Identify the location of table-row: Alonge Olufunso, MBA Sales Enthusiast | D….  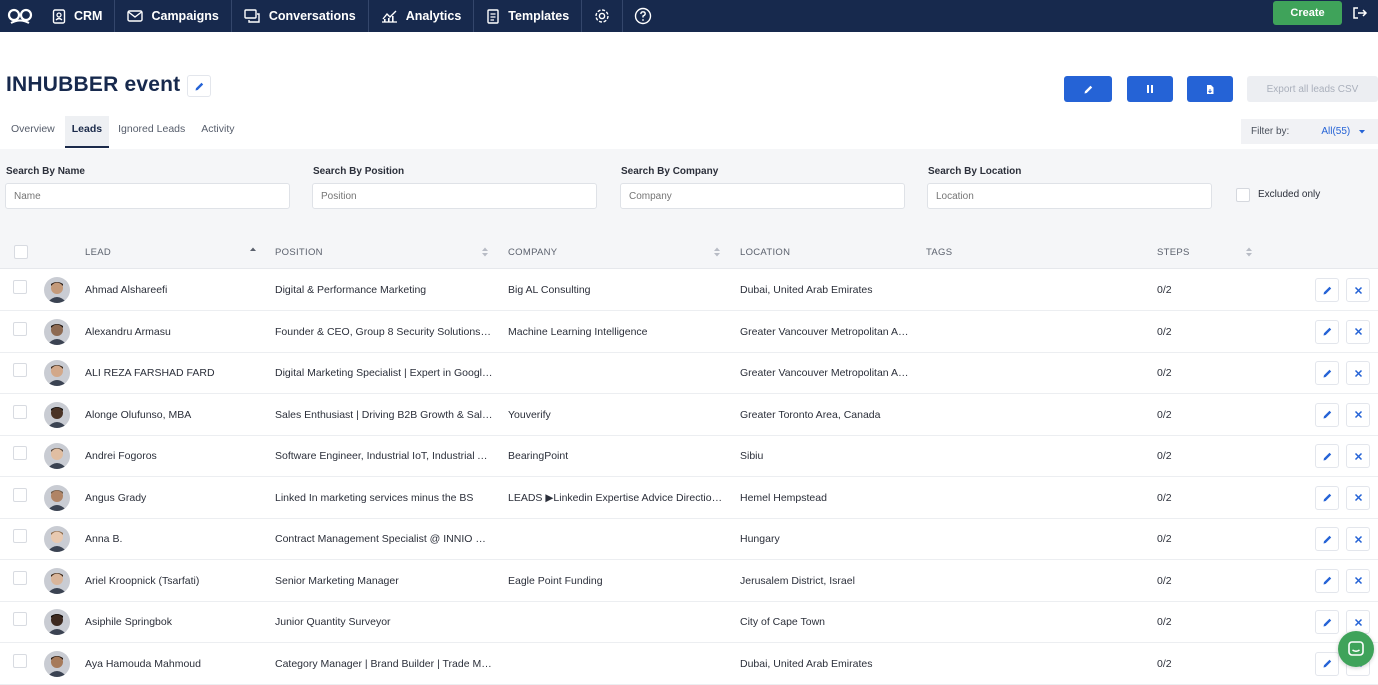
(689, 415).